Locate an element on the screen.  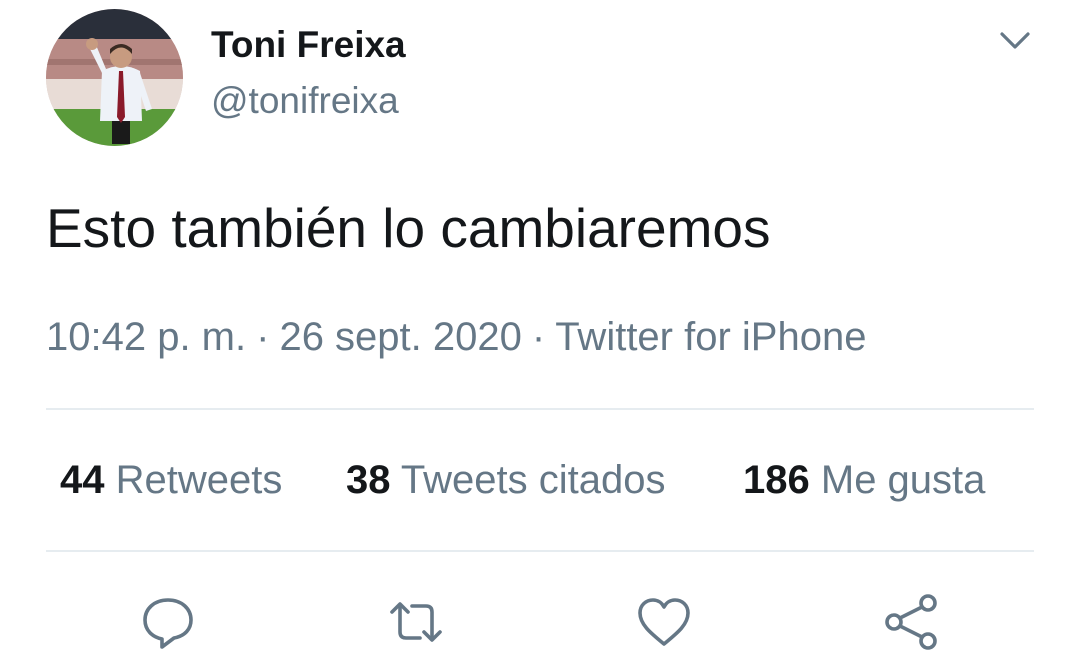
display-name: Toni Freixa is located at coordinates (308, 45).